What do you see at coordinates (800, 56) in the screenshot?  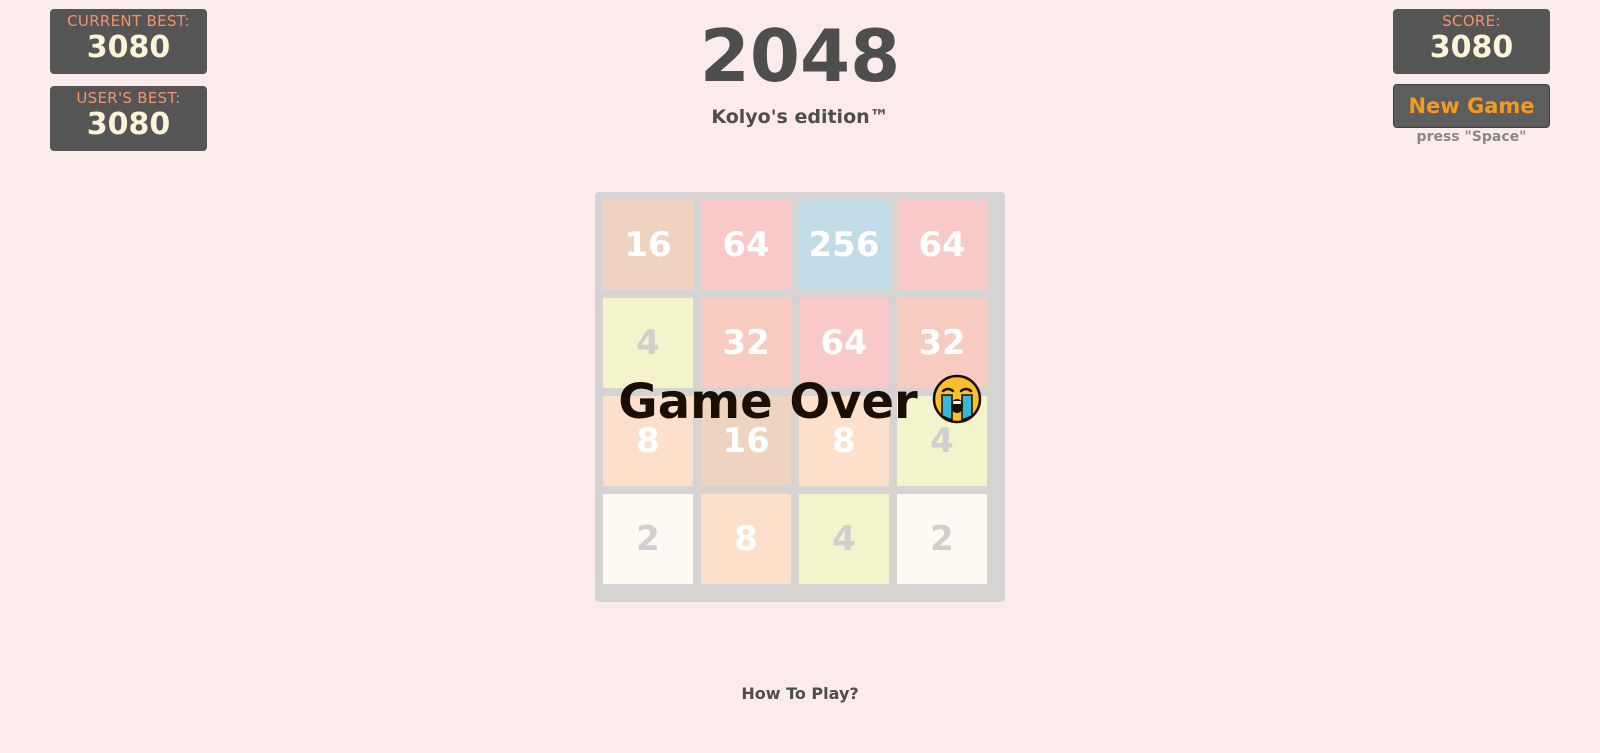 I see `game-title: 2048` at bounding box center [800, 56].